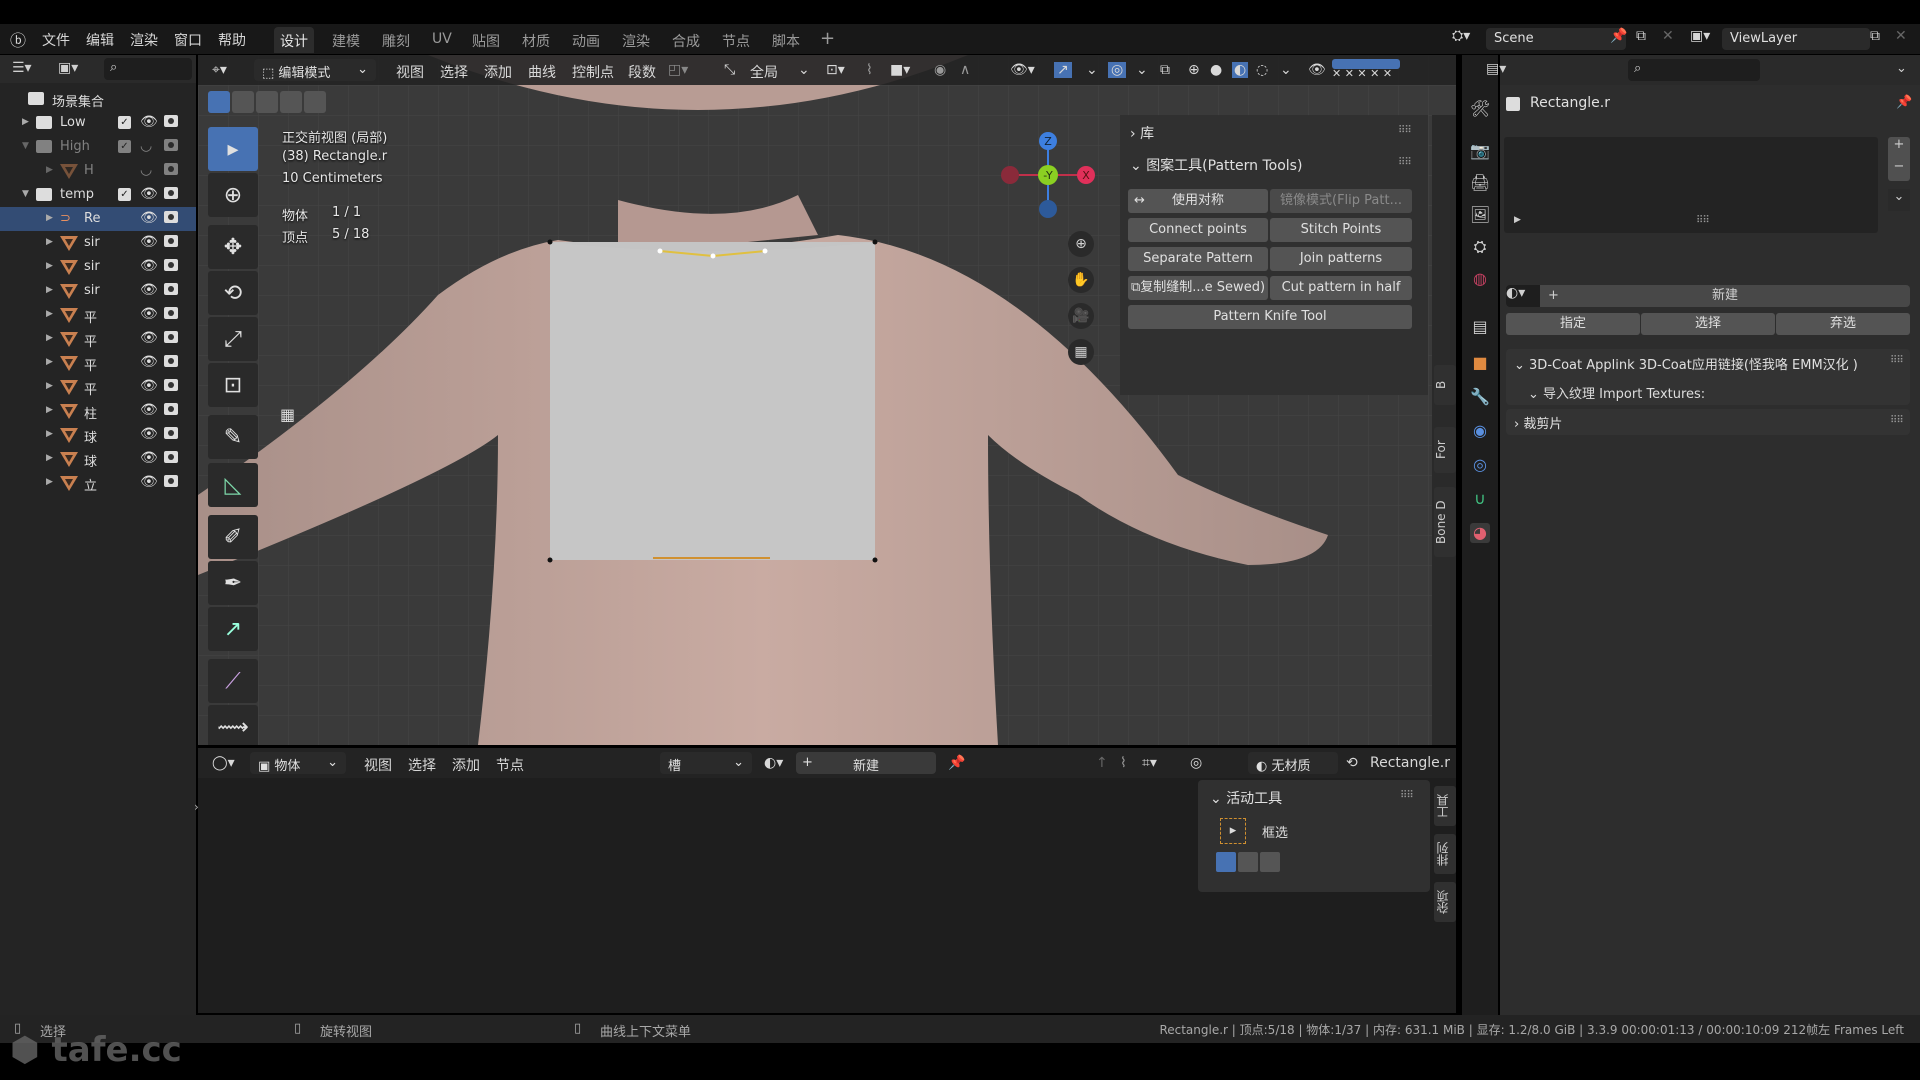  Describe the element at coordinates (1480, 247) in the screenshot. I see `scene-tab-icon: ⛭` at that location.